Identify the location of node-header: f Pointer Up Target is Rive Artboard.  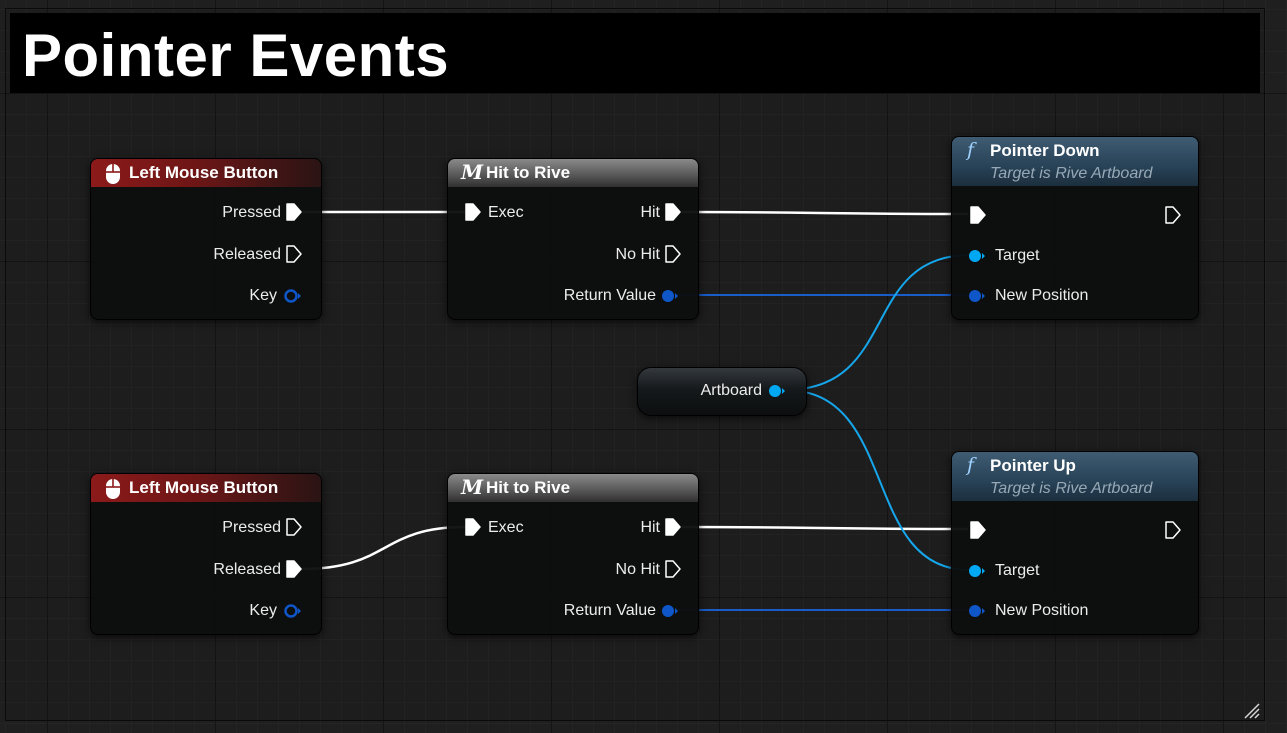
(1075, 476).